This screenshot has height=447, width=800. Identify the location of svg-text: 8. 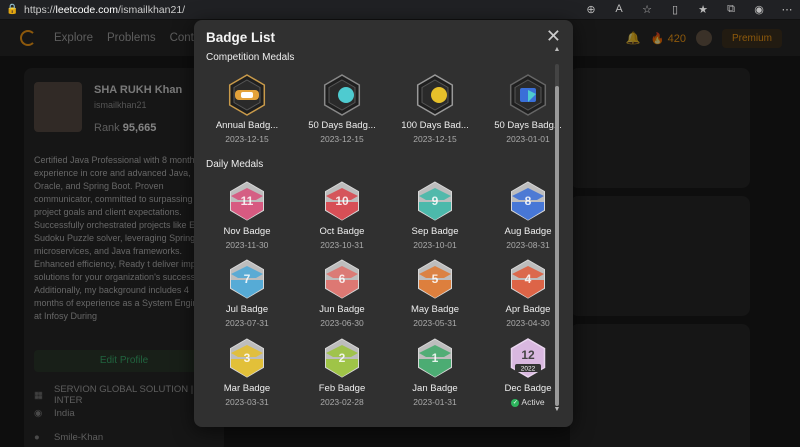
(528, 201).